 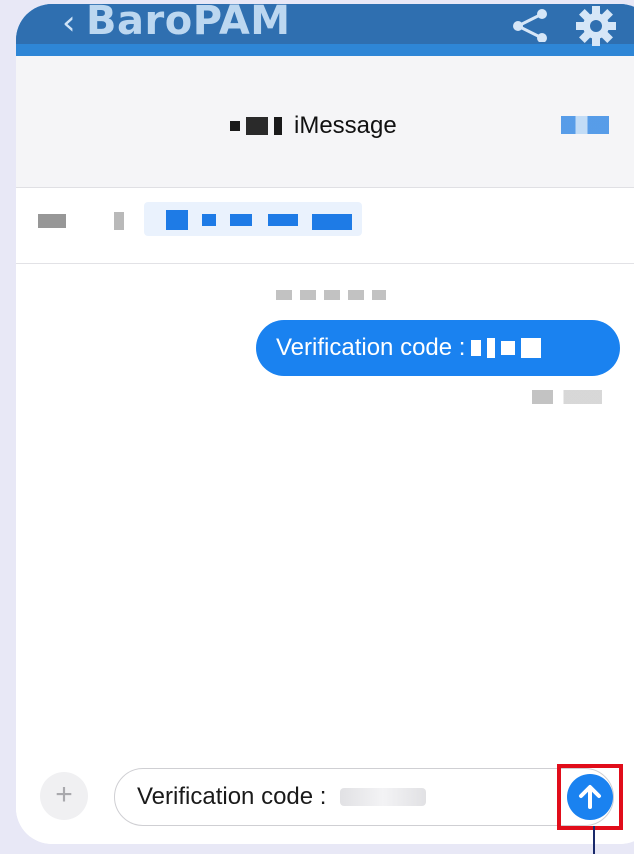 What do you see at coordinates (594, 840) in the screenshot?
I see `annotation-pointer` at bounding box center [594, 840].